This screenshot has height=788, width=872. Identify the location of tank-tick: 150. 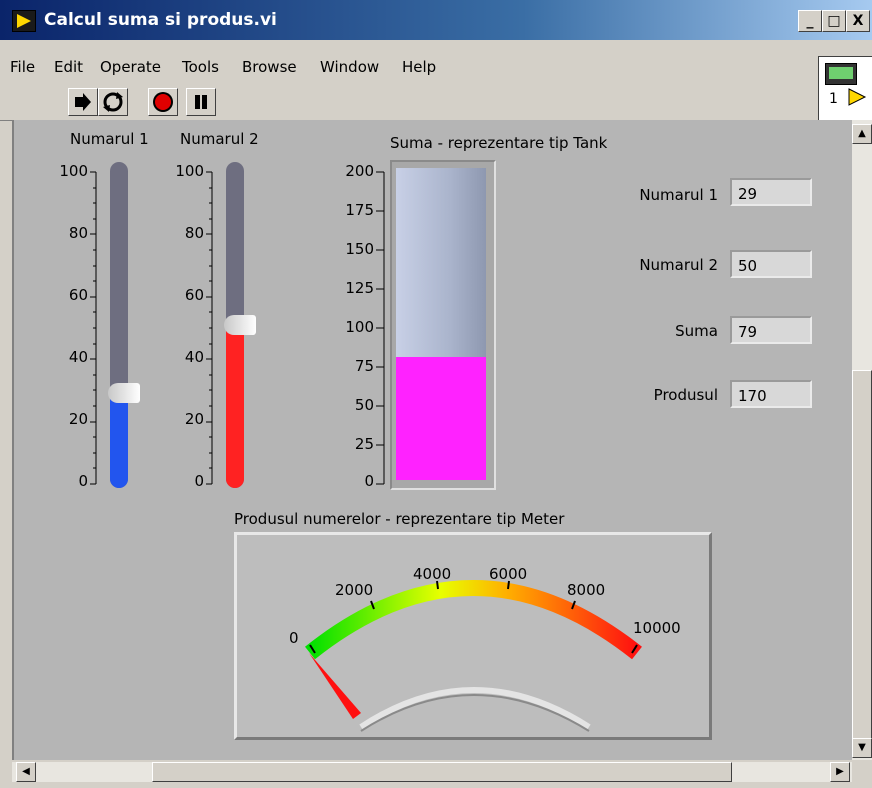
(359, 249).